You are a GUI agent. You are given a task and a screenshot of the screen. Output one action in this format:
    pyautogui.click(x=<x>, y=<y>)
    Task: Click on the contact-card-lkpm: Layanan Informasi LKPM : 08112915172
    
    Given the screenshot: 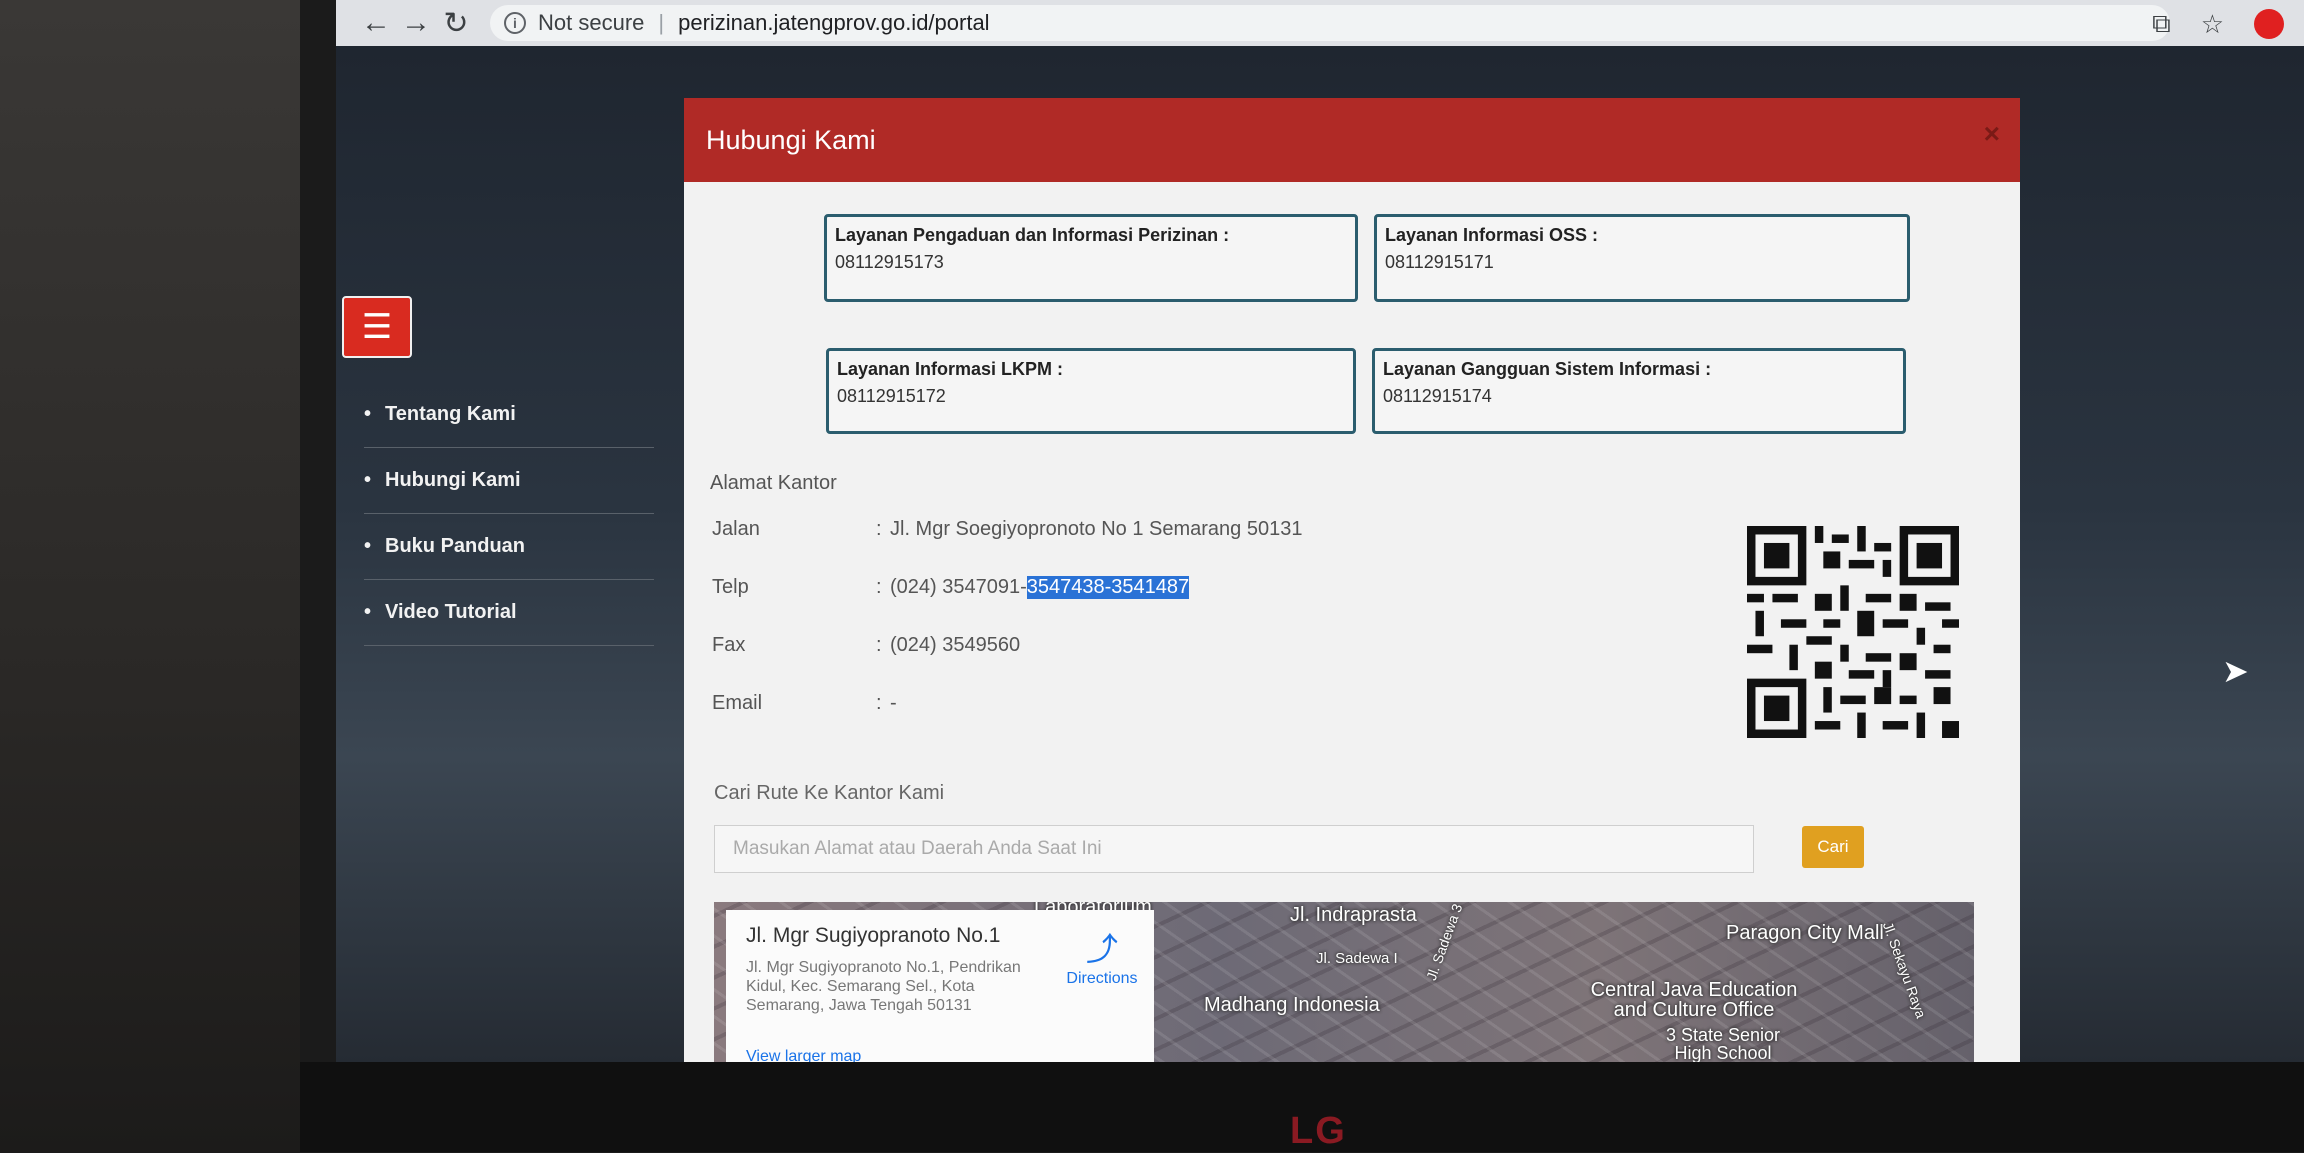 What is the action you would take?
    pyautogui.click(x=1091, y=391)
    